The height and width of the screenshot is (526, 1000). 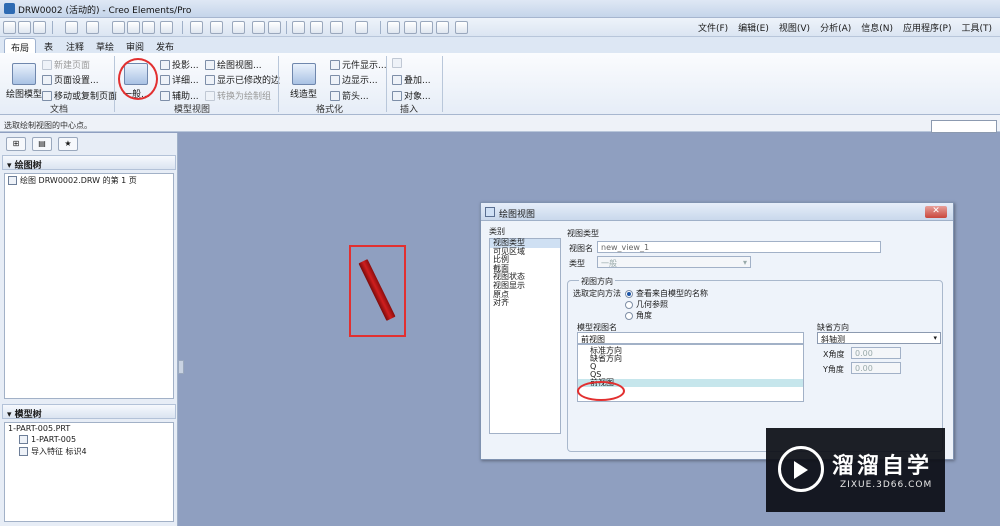 What do you see at coordinates (397, 95) in the screenshot?
I see `object-icon` at bounding box center [397, 95].